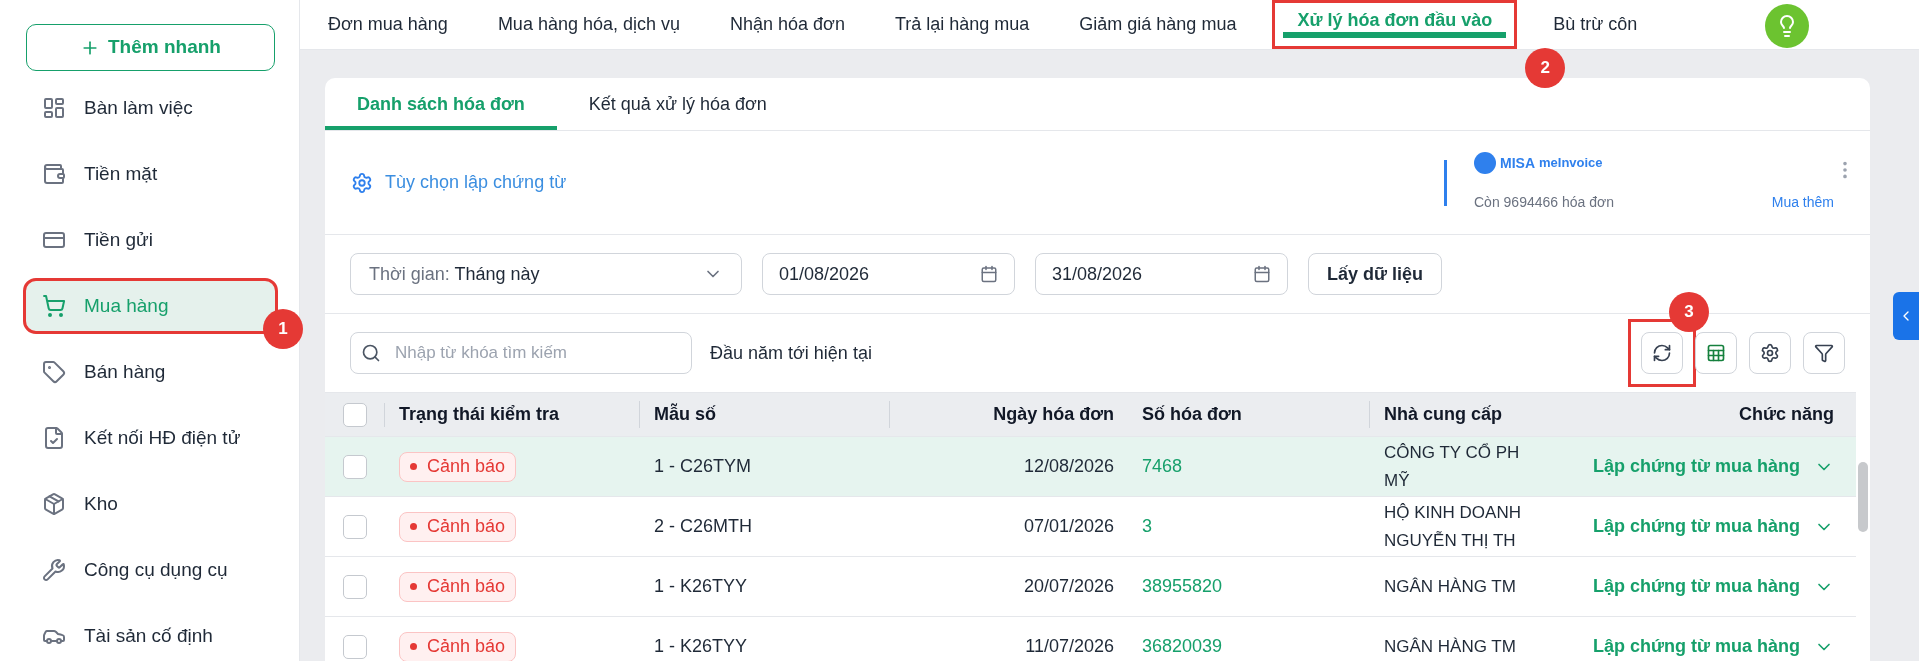  What do you see at coordinates (1906, 316) in the screenshot?
I see `collapse-panel-button` at bounding box center [1906, 316].